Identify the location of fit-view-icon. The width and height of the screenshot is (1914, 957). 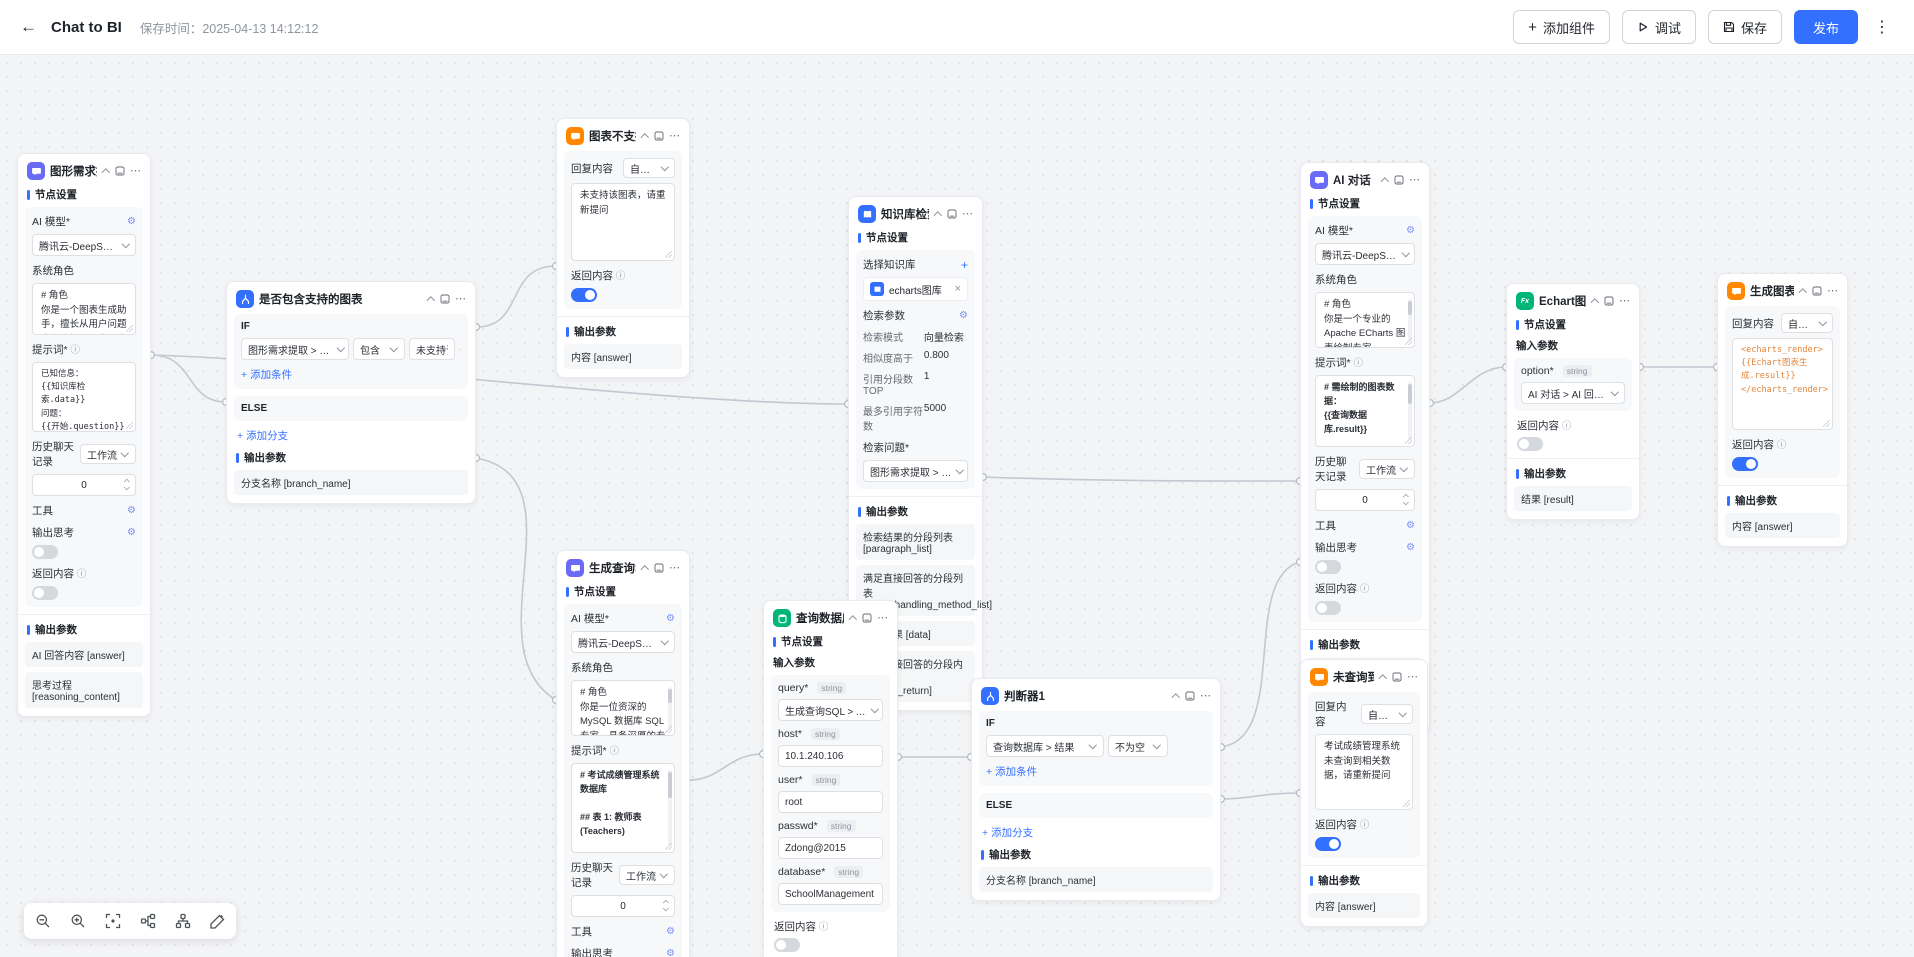
(112, 921).